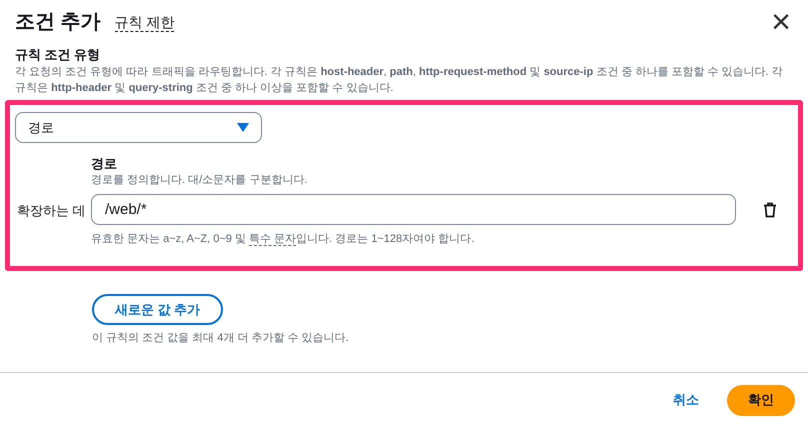 This screenshot has height=421, width=808. Describe the element at coordinates (781, 22) in the screenshot. I see `close-button: ×` at that location.